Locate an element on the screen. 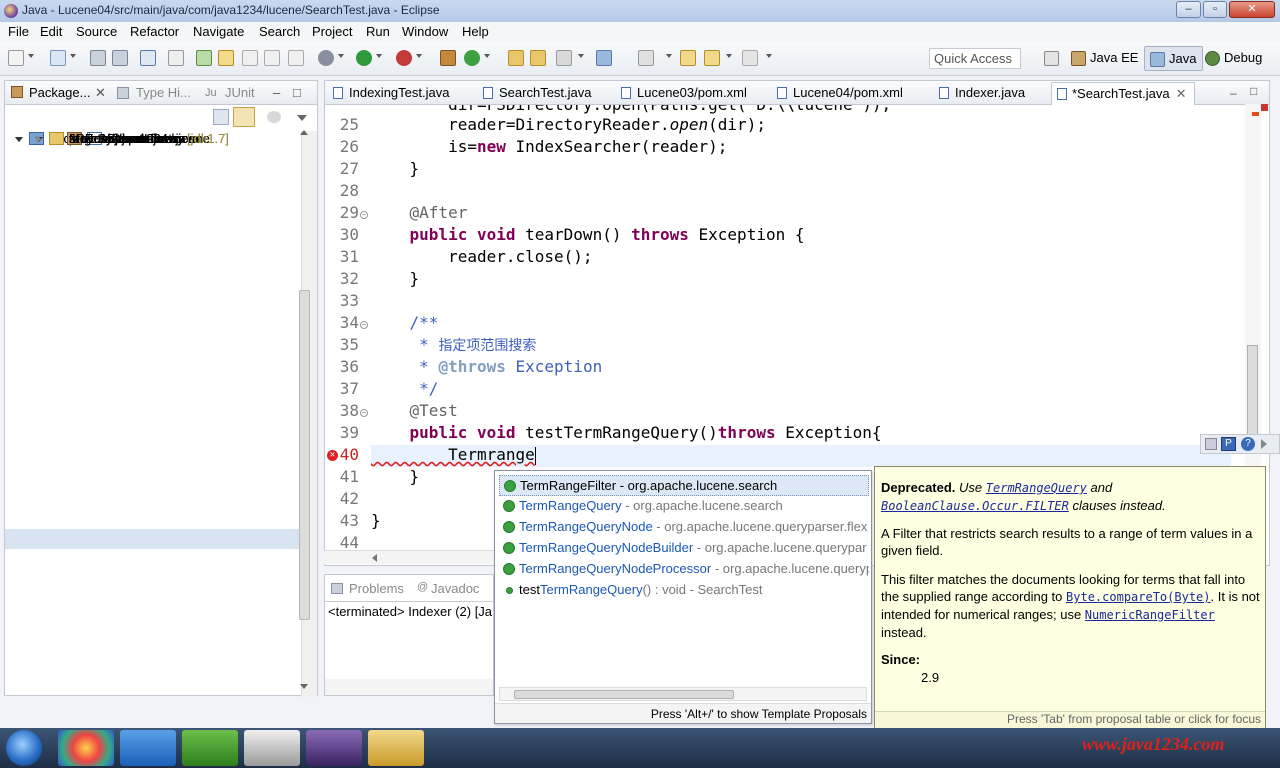 The height and width of the screenshot is (768, 1280). editor-scroll-thumb is located at coordinates (1252, 390).